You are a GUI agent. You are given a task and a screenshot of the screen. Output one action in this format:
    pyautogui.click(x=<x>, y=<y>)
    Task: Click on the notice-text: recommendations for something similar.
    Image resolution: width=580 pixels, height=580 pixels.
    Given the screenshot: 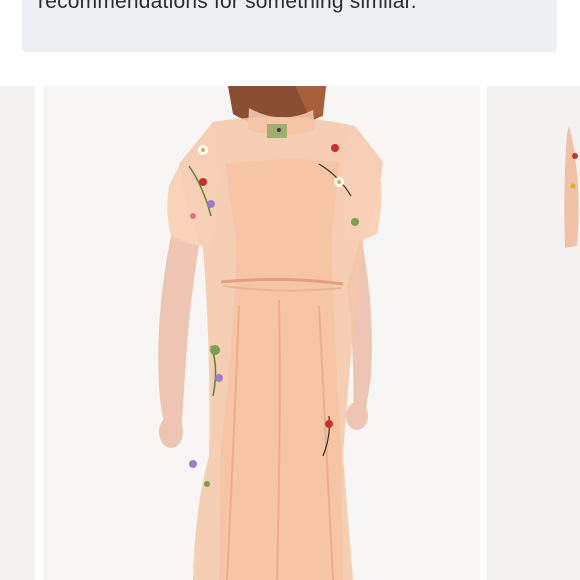 What is the action you would take?
    pyautogui.click(x=227, y=6)
    